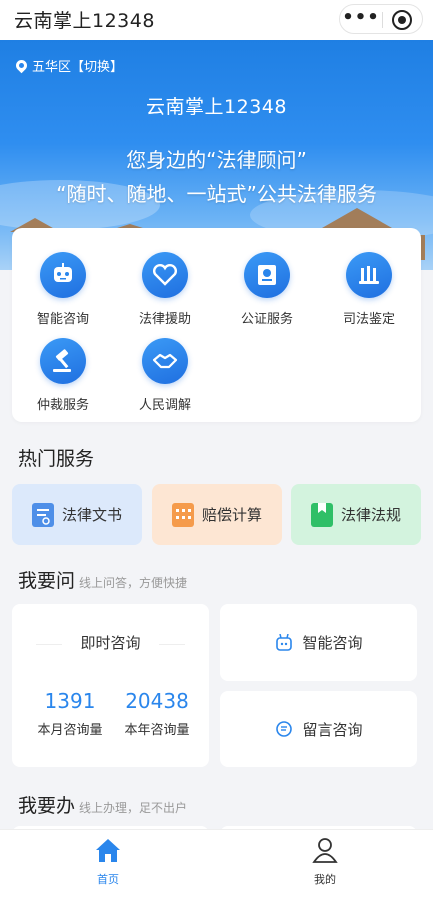 This screenshot has width=433, height=898. I want to click on mini-program-capsule: •••, so click(381, 19).